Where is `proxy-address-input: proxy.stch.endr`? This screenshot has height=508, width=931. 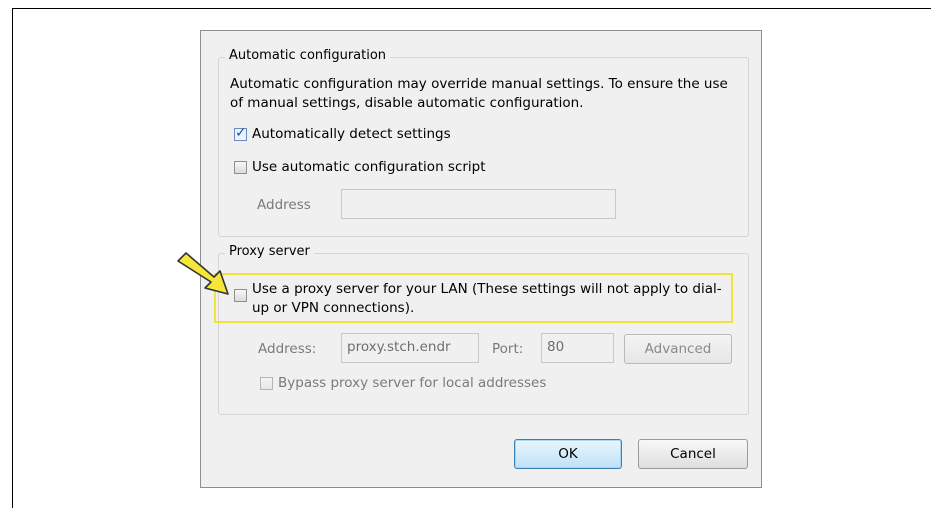 proxy-address-input: proxy.stch.endr is located at coordinates (410, 348).